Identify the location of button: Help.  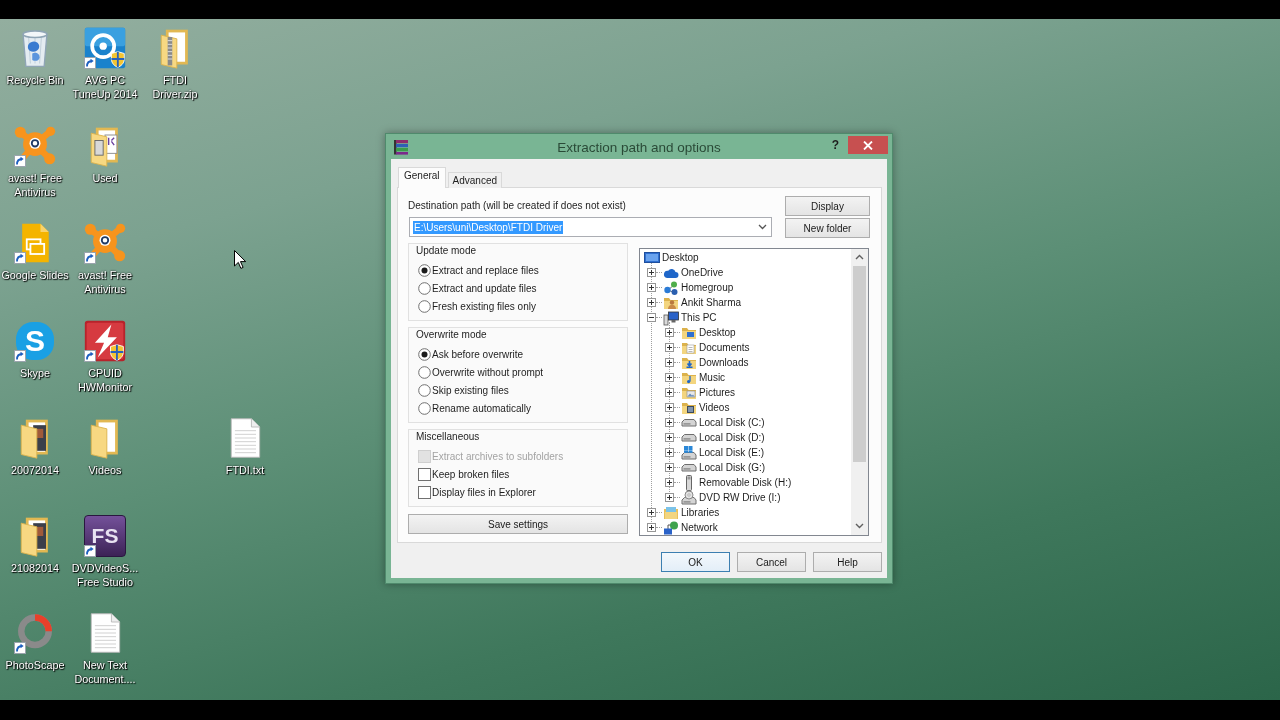
(847, 562).